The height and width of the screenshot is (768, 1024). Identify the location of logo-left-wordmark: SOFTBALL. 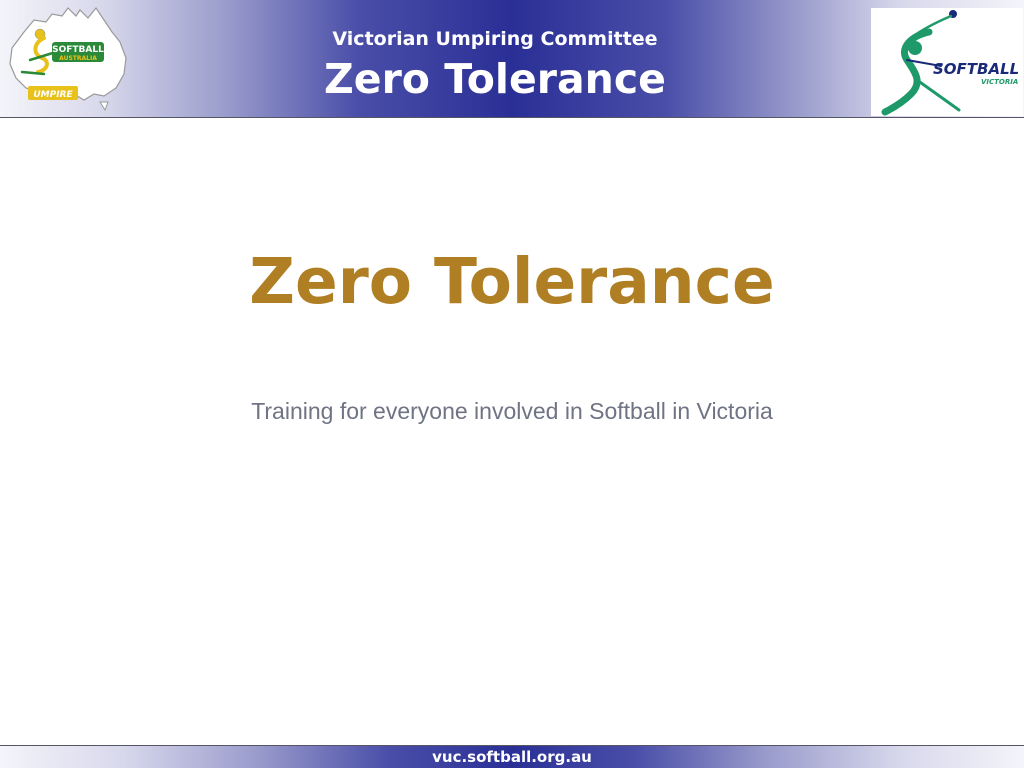
(78, 50).